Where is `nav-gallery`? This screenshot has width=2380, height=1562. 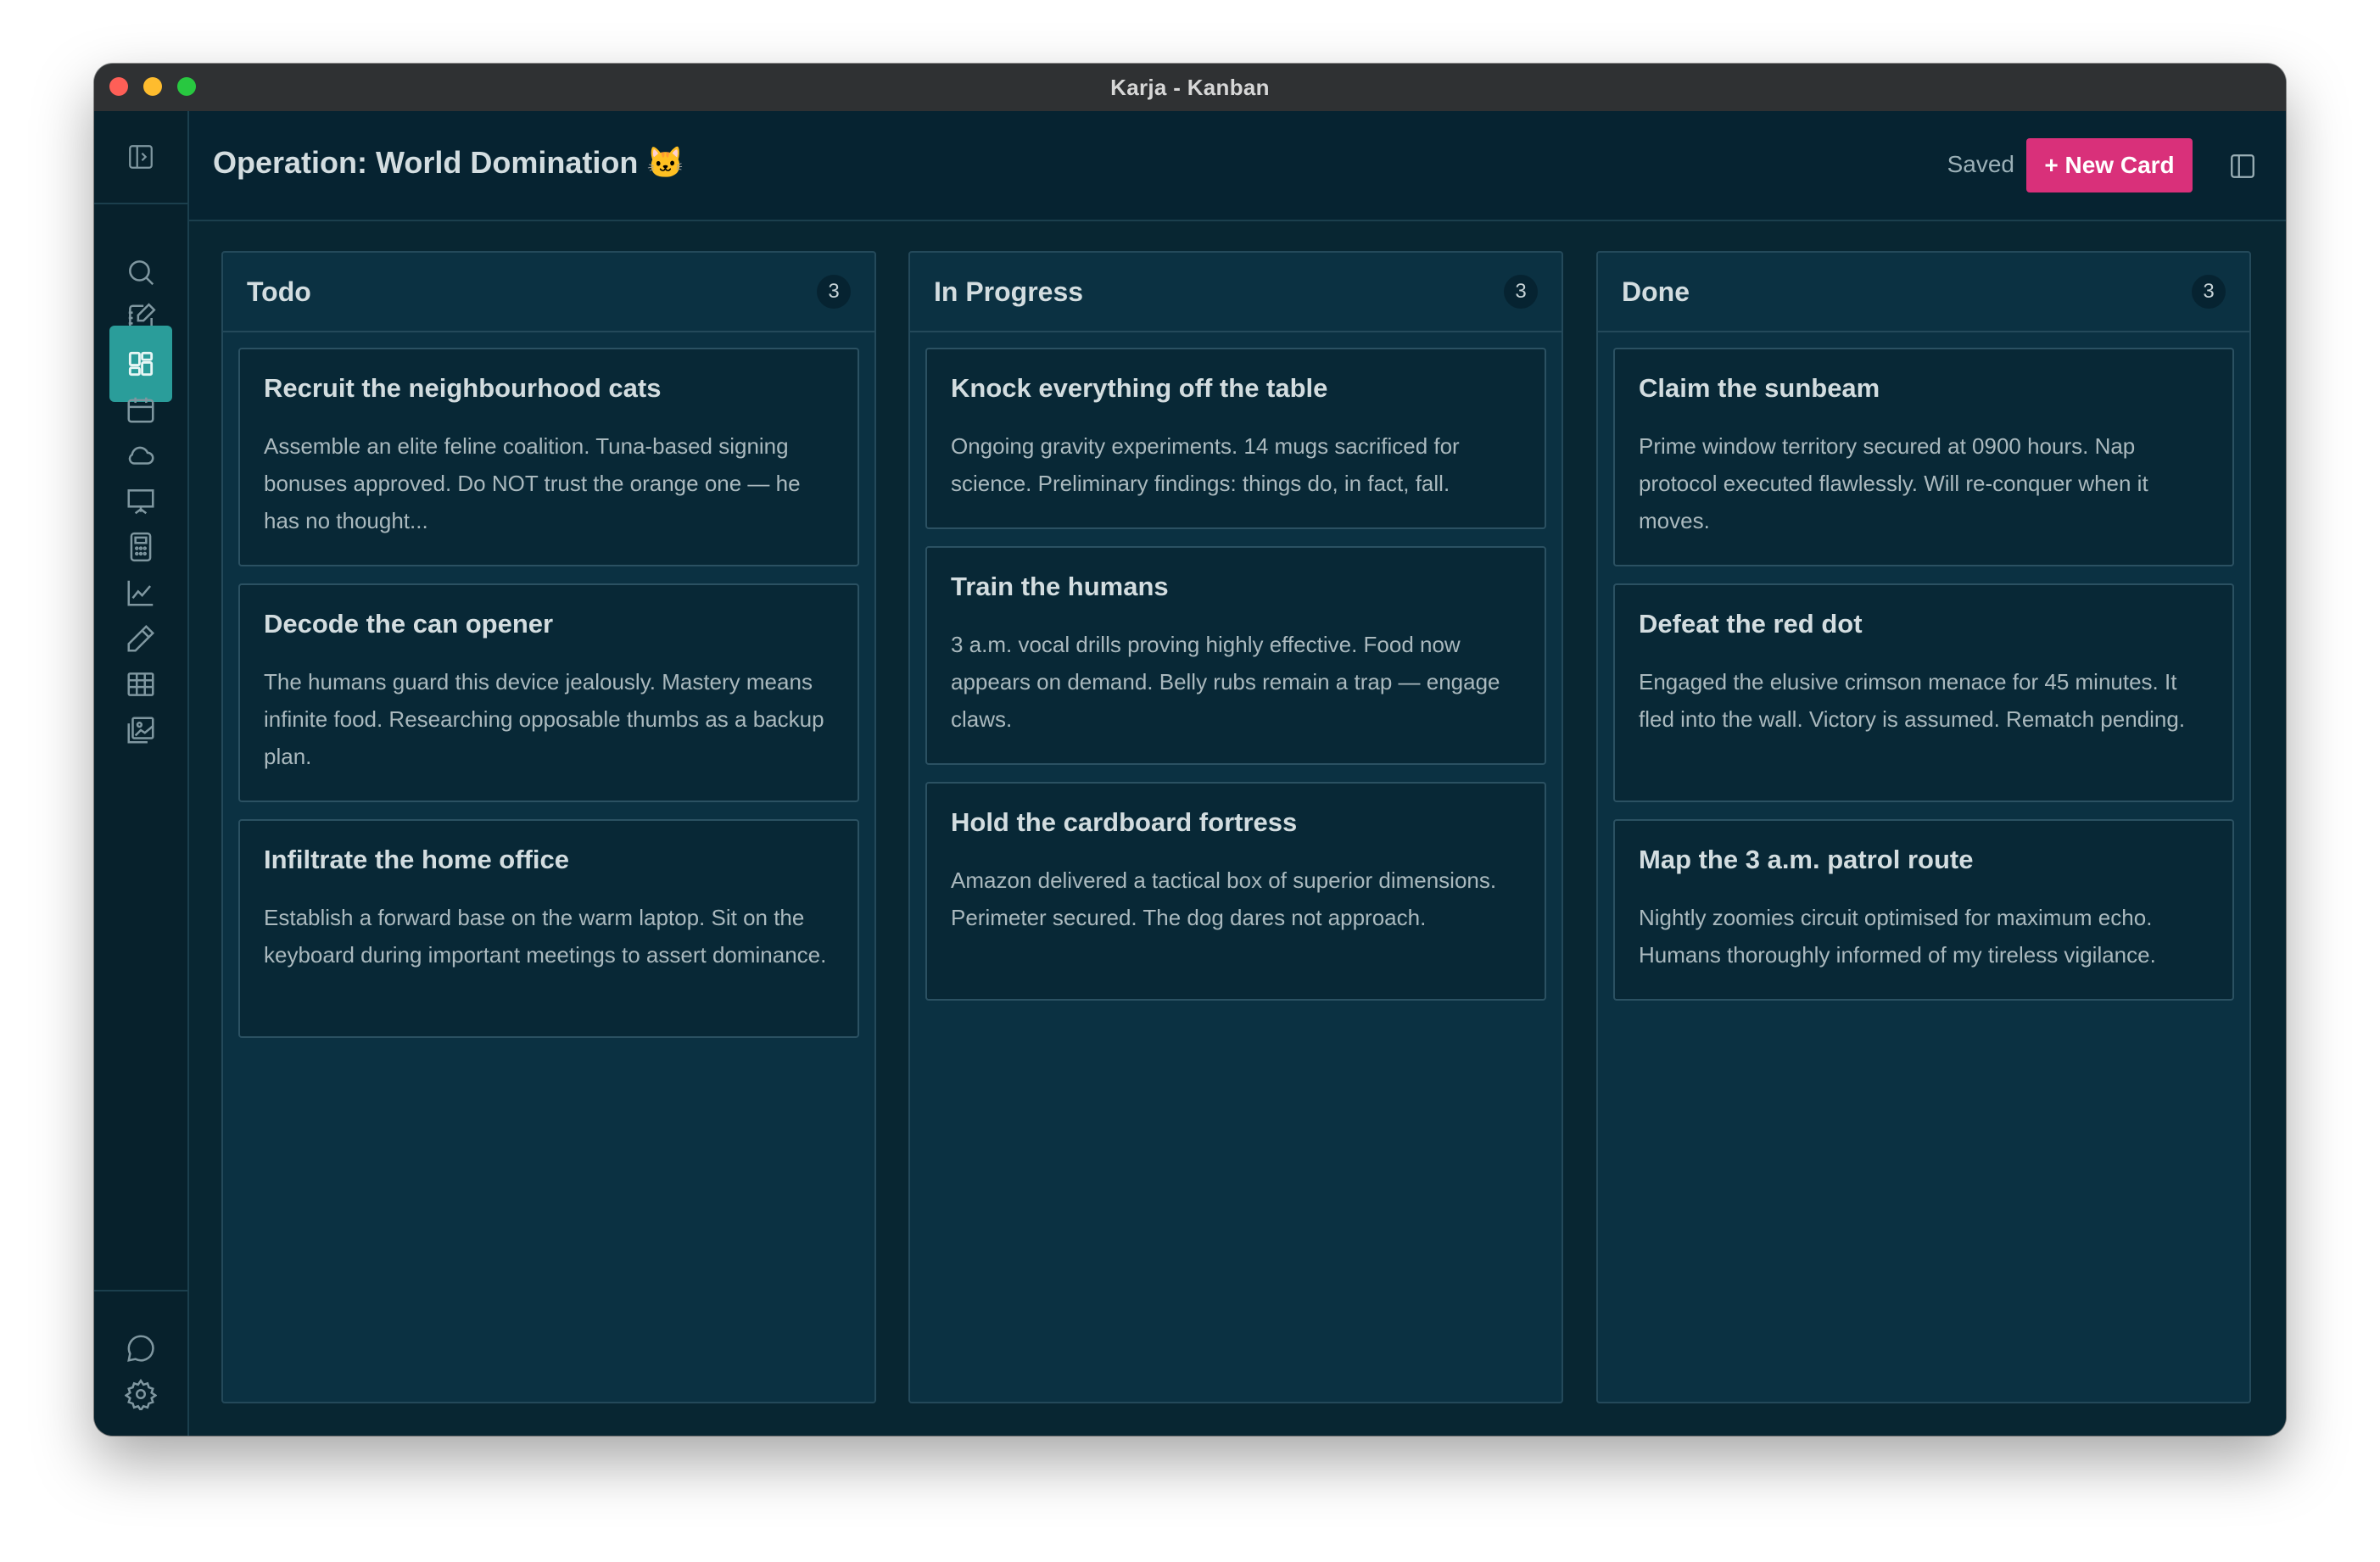 nav-gallery is located at coordinates (140, 730).